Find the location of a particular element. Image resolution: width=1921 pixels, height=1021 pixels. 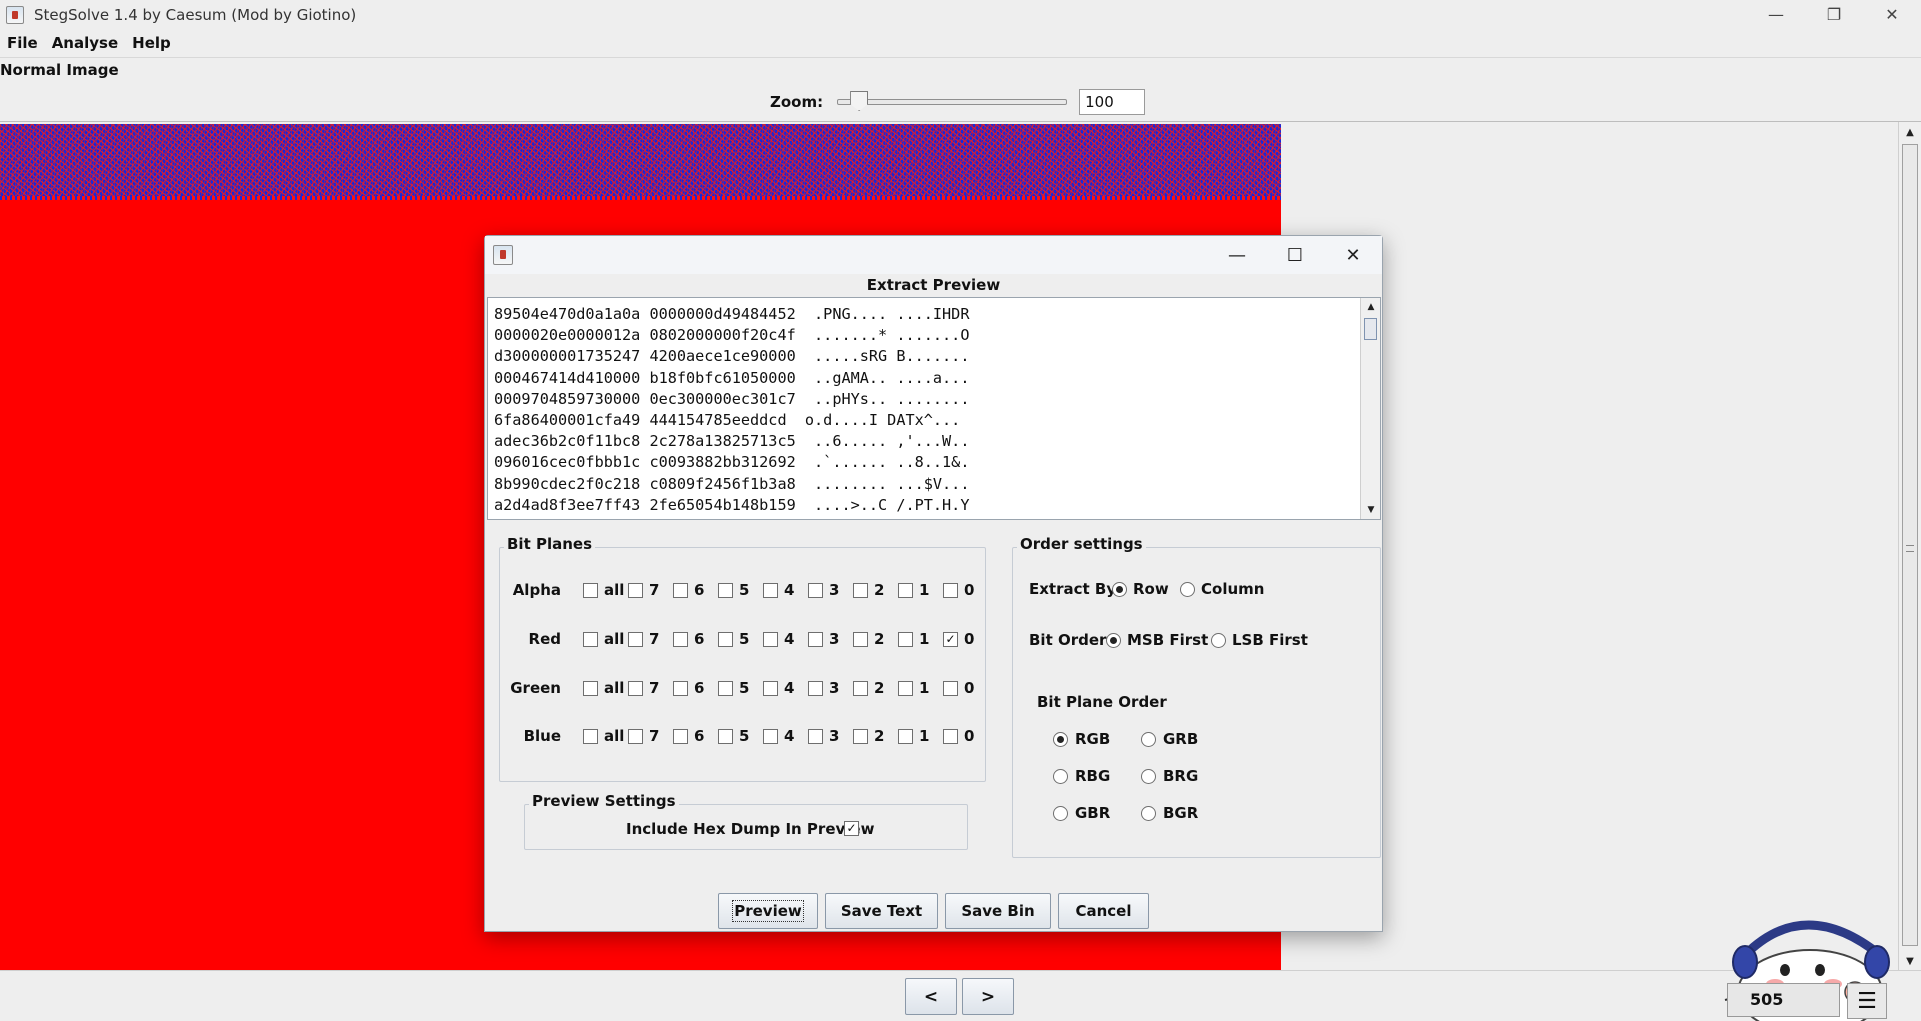

red-bit-3-label: 3 is located at coordinates (834, 639).